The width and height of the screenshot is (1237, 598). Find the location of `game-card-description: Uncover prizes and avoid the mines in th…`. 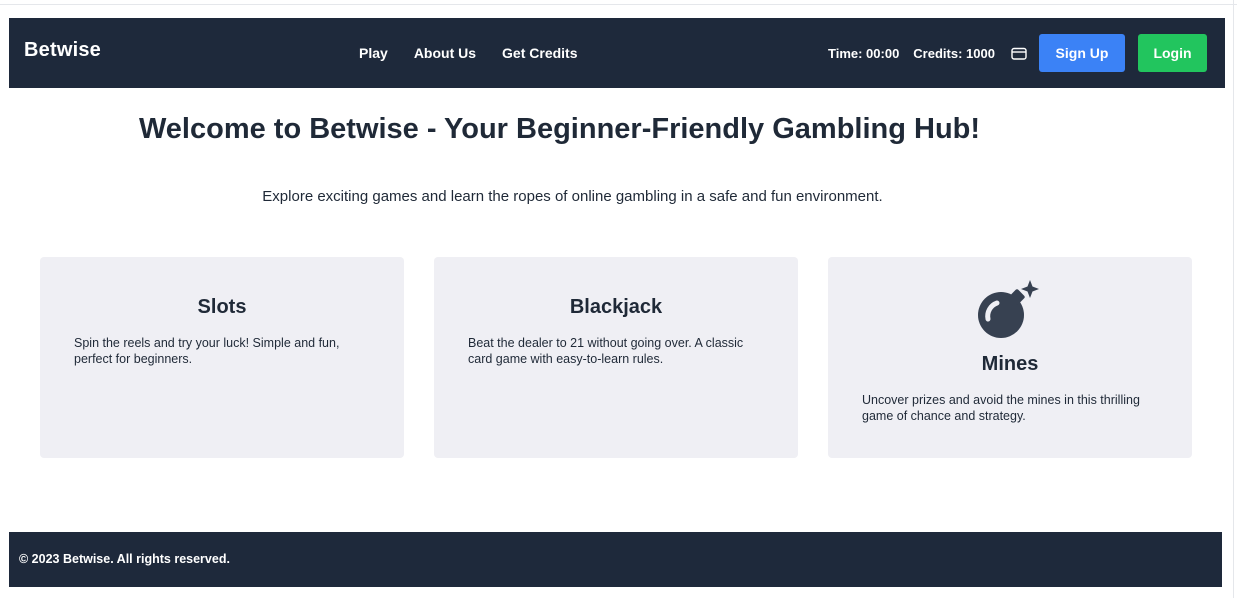

game-card-description: Uncover prizes and avoid the mines in th… is located at coordinates (1001, 408).